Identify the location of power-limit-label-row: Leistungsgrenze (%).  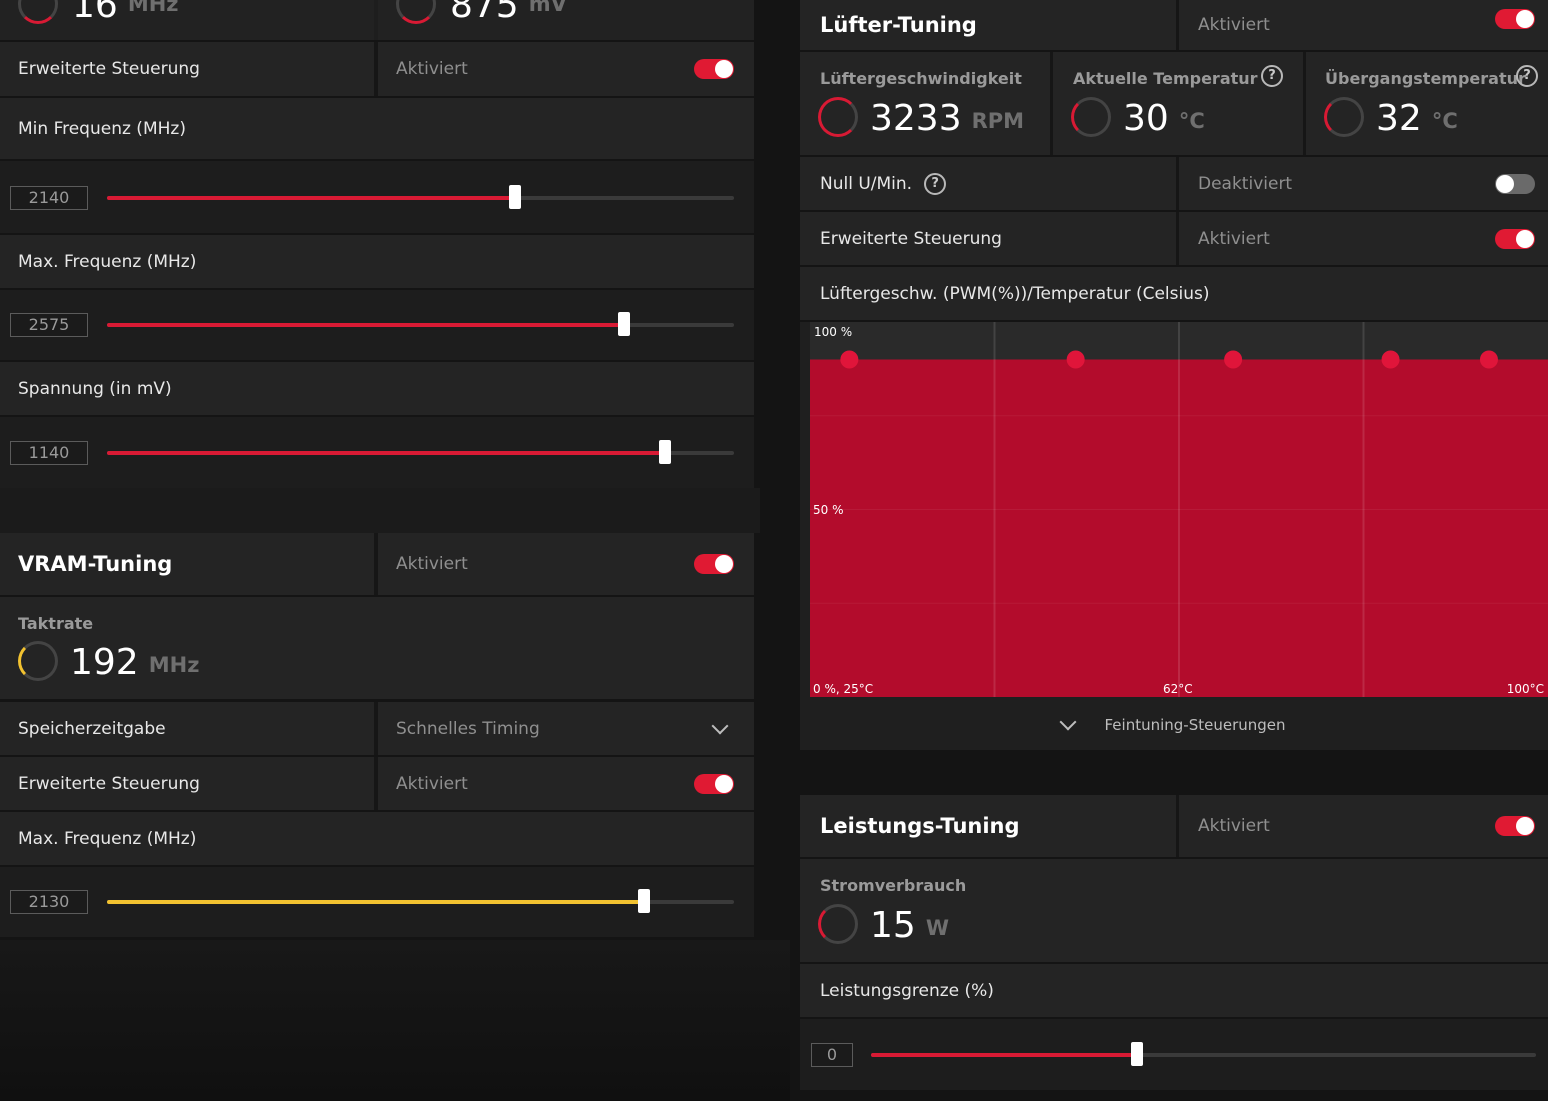
(1174, 990).